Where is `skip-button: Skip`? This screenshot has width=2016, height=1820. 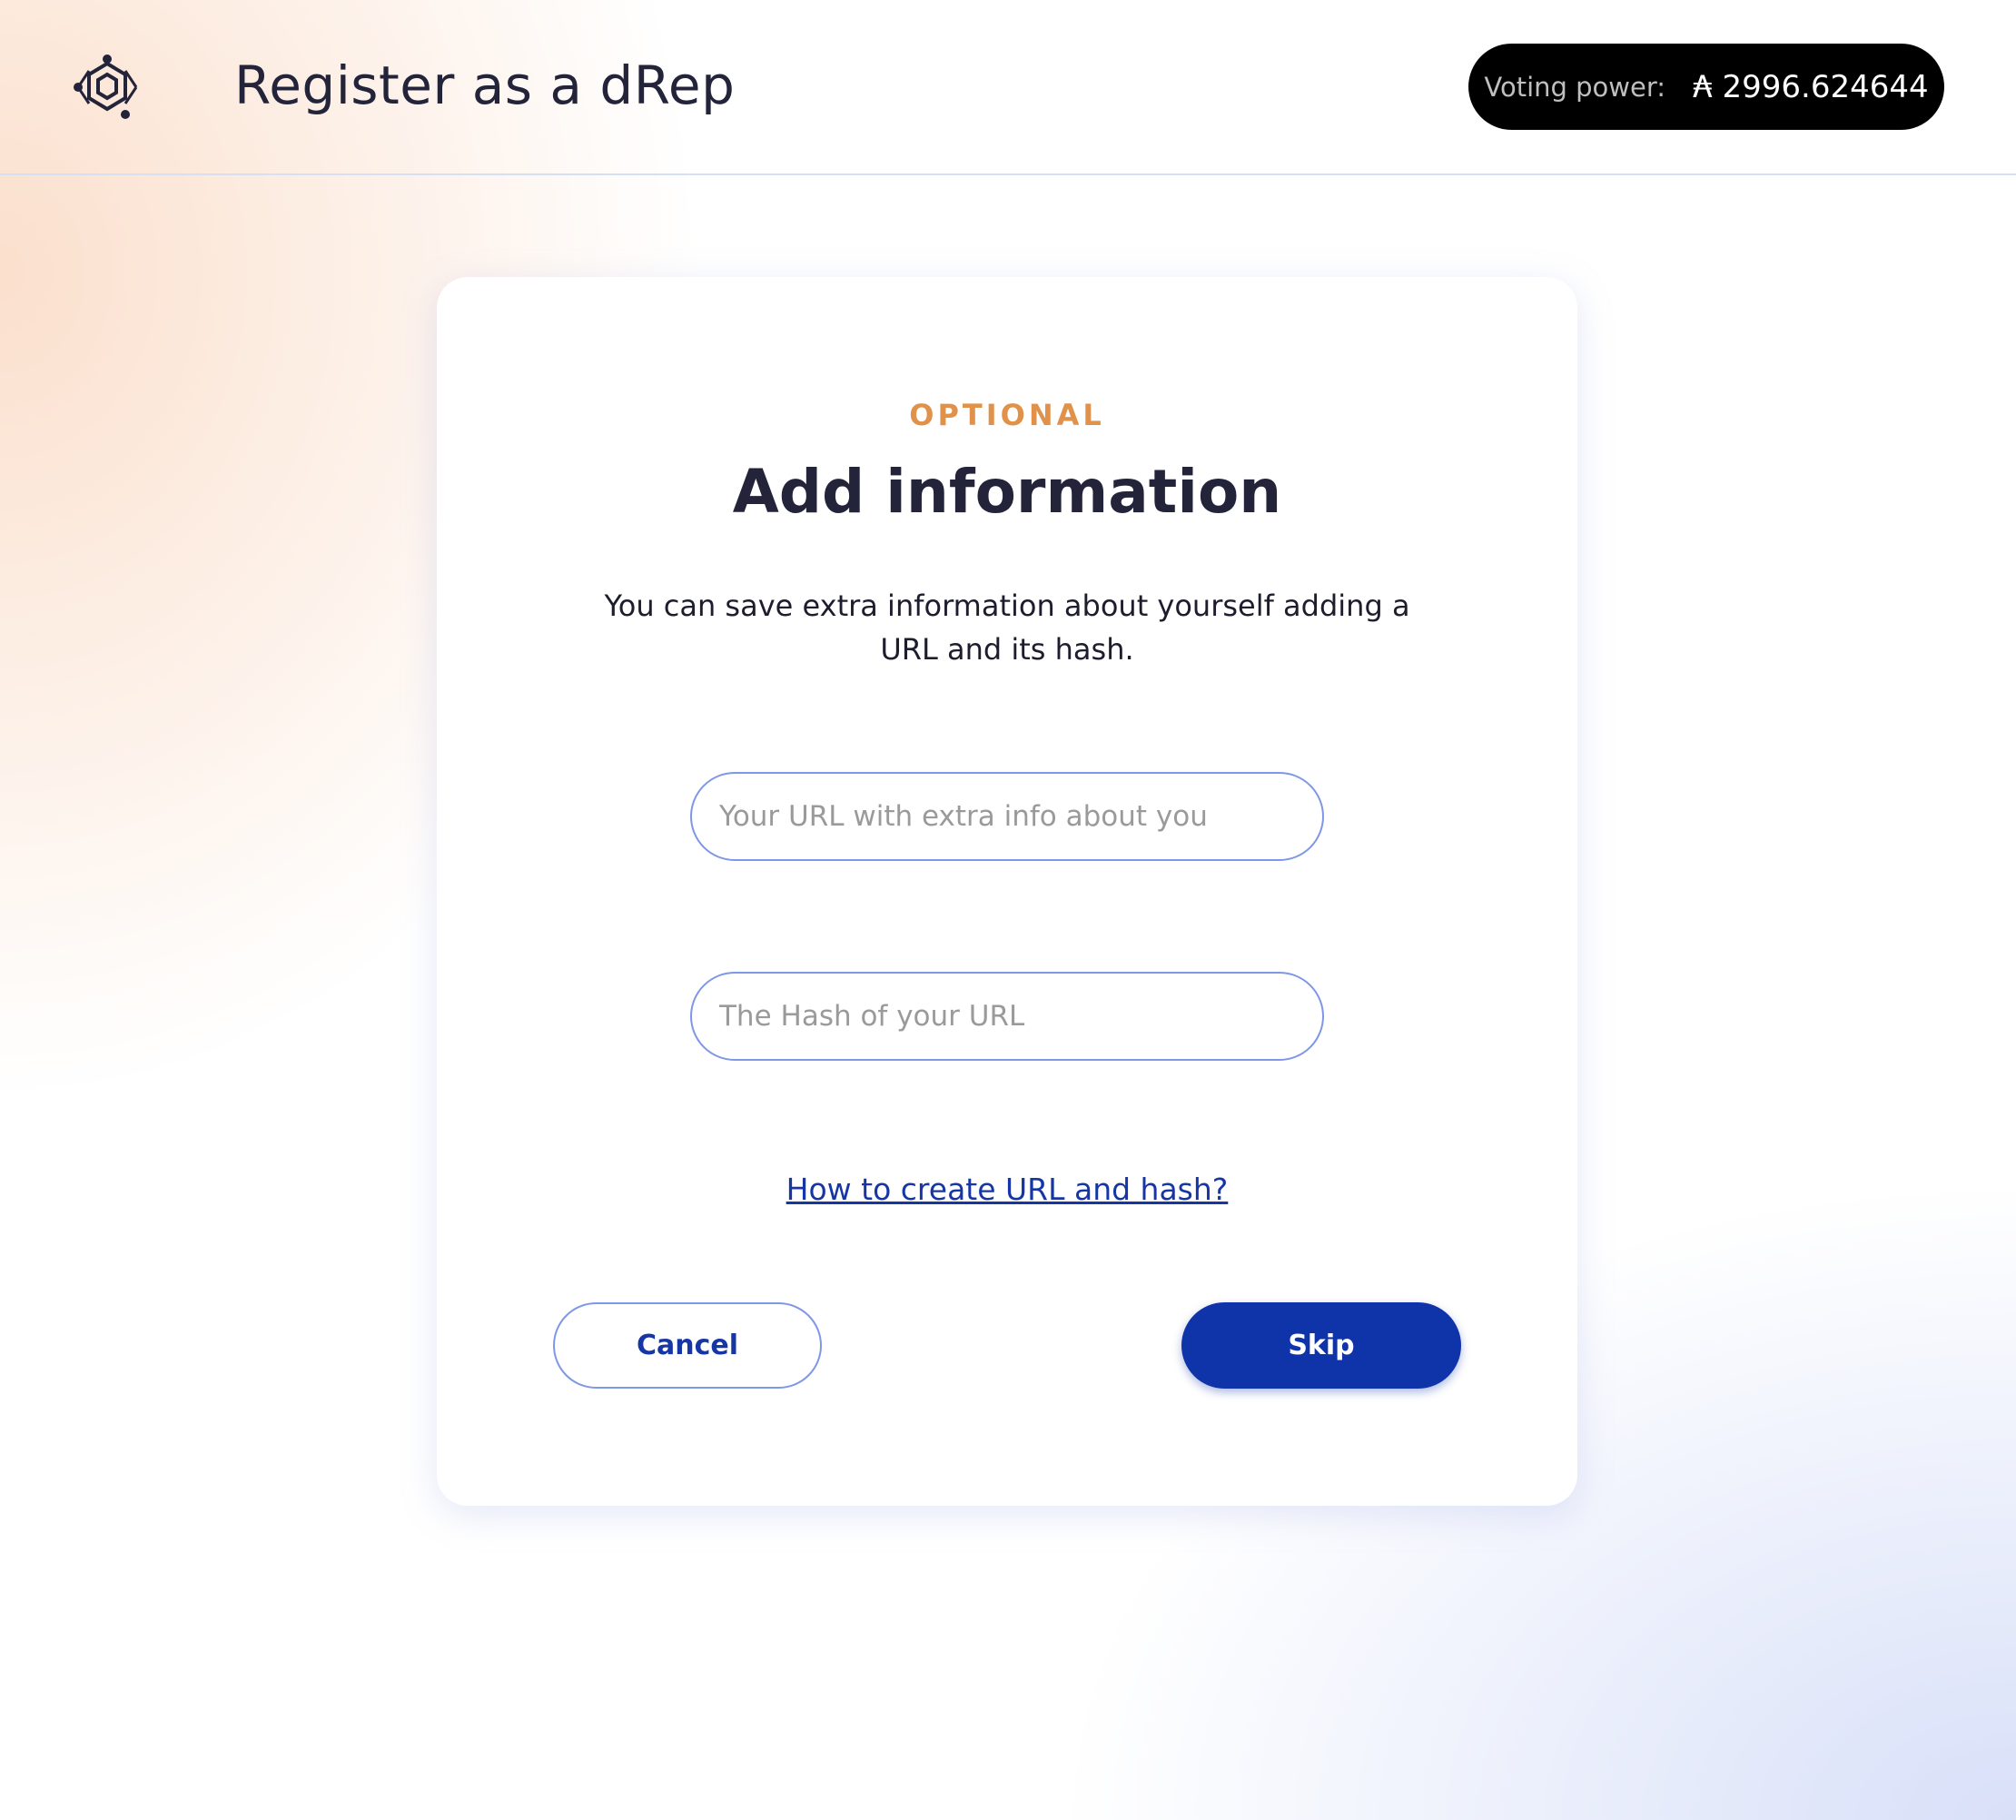 skip-button: Skip is located at coordinates (1321, 1345).